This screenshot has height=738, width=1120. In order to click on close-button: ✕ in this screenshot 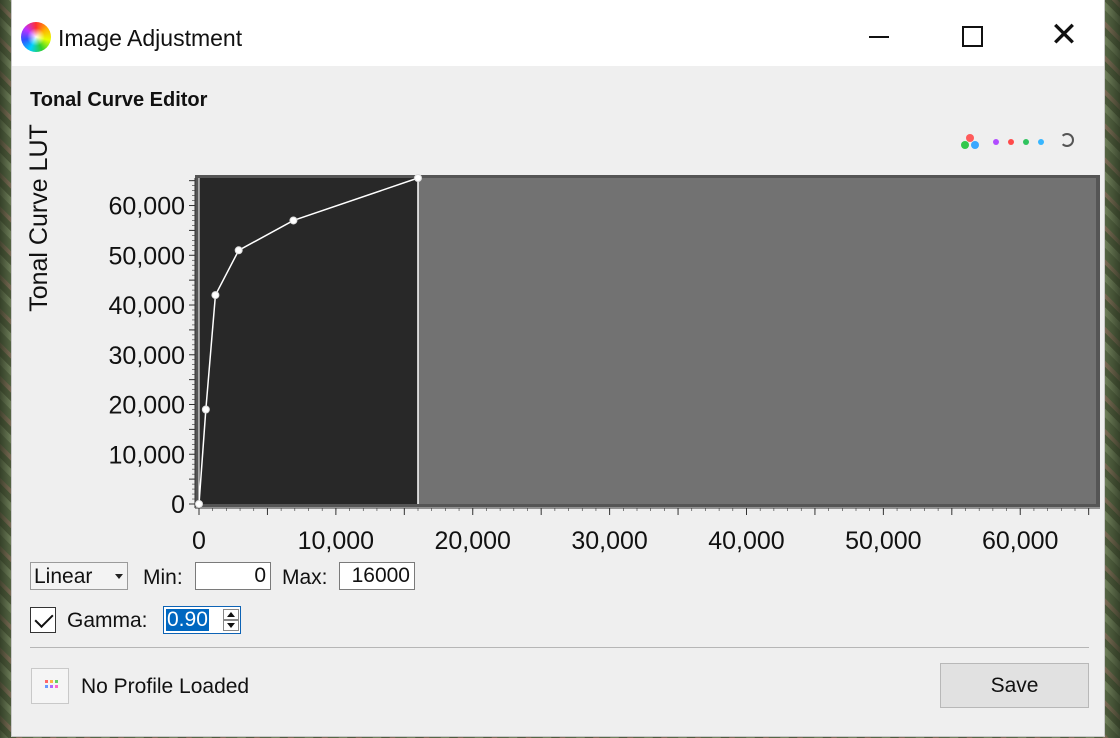, I will do `click(1064, 36)`.